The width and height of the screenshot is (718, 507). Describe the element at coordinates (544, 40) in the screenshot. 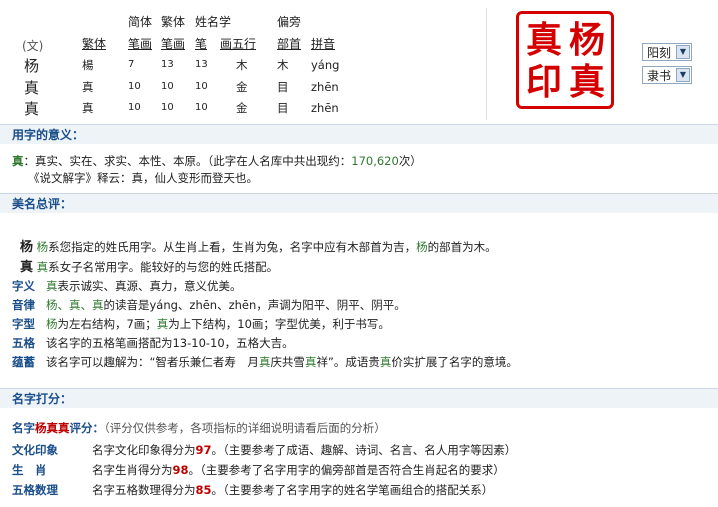

I see `seal-char: 真` at that location.